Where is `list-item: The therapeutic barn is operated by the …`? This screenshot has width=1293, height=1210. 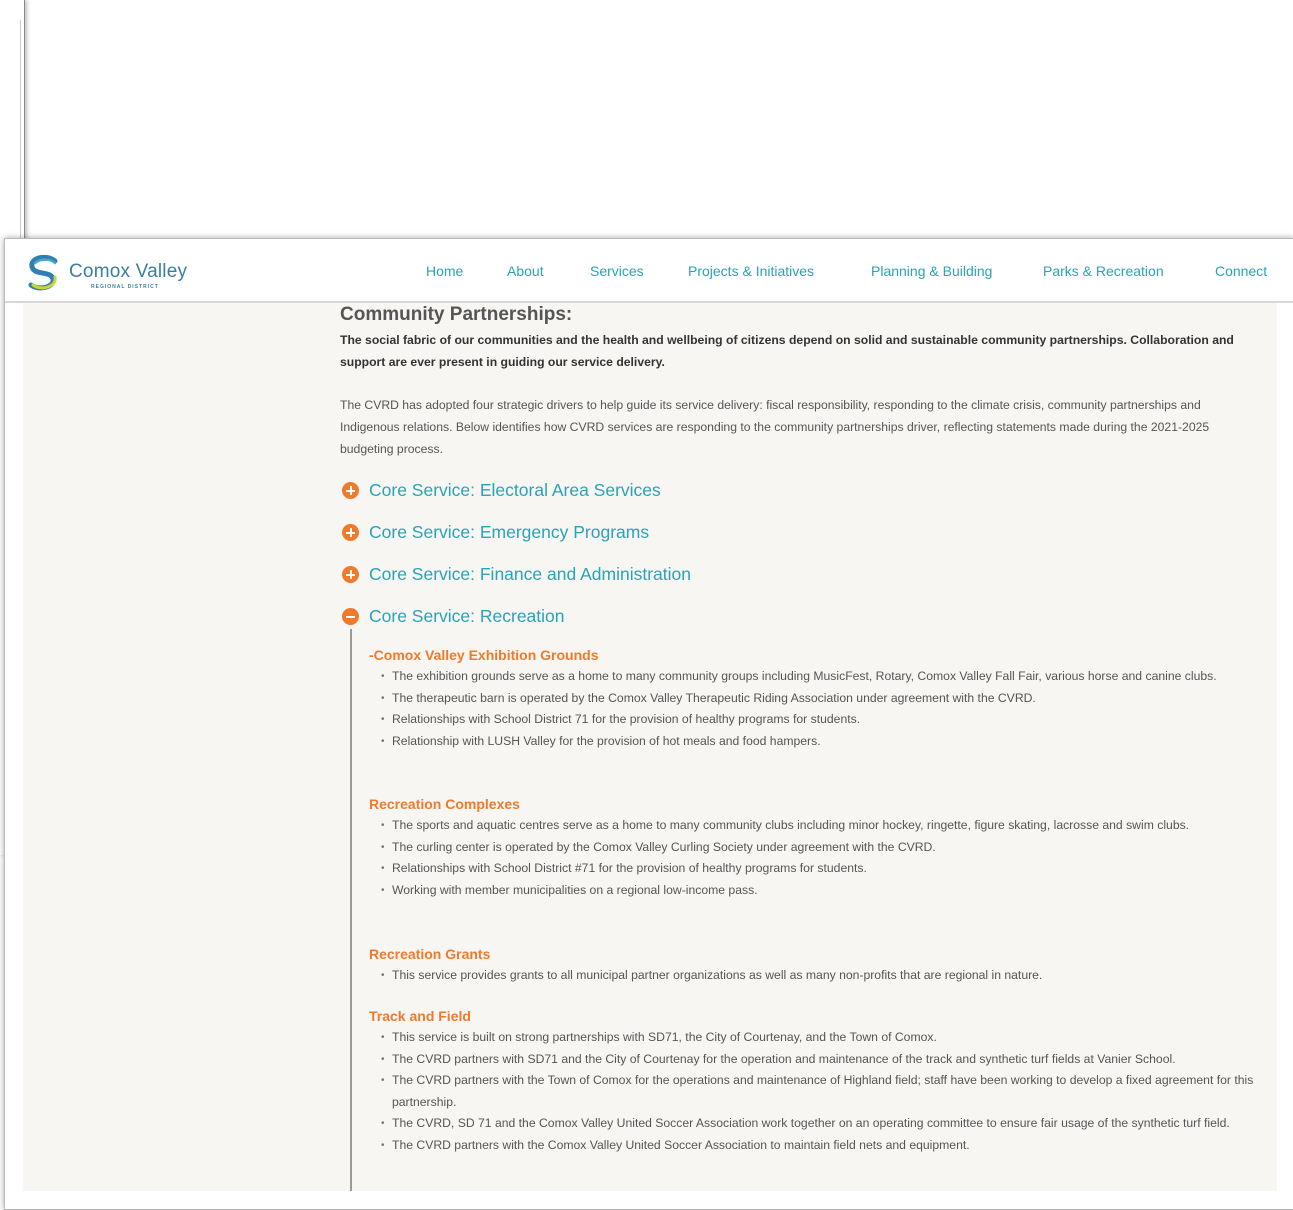 list-item: The therapeutic barn is operated by the … is located at coordinates (819, 699).